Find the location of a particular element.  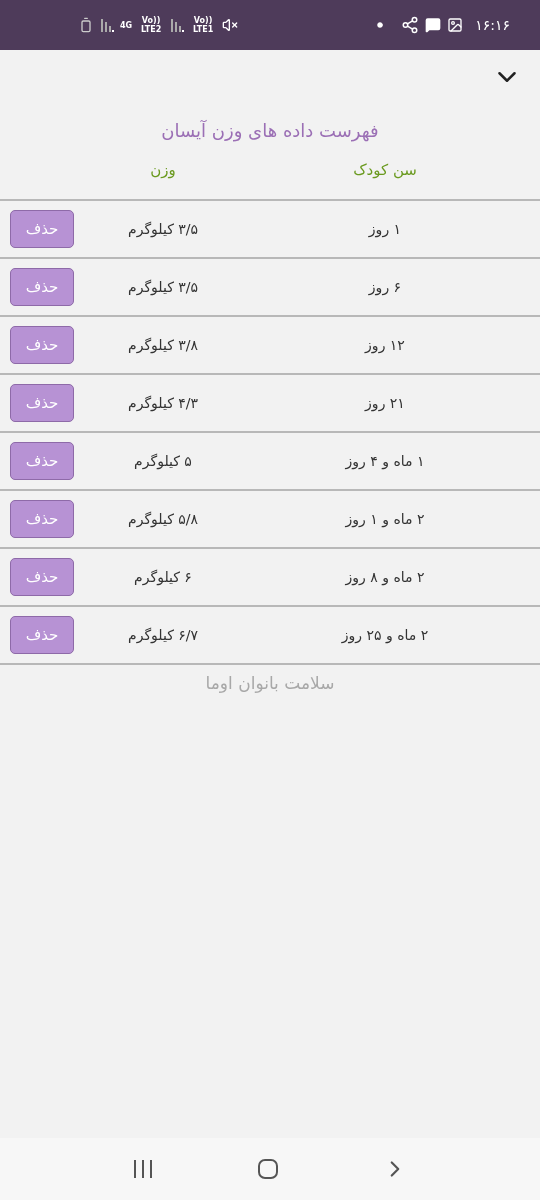

age-cell-text: ۲۱ روز is located at coordinates (384, 403).